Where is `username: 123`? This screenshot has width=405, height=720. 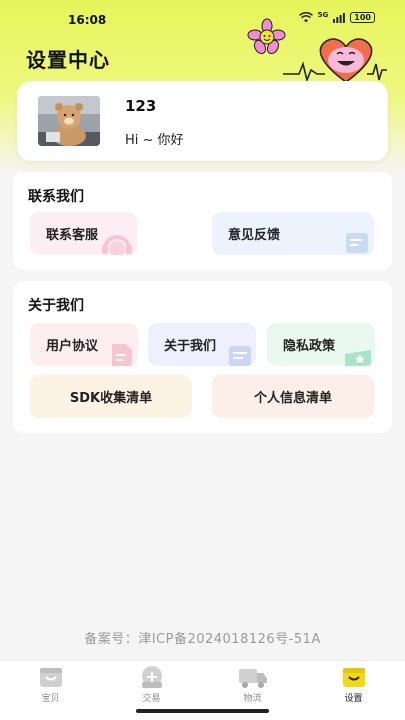
username: 123 is located at coordinates (141, 106).